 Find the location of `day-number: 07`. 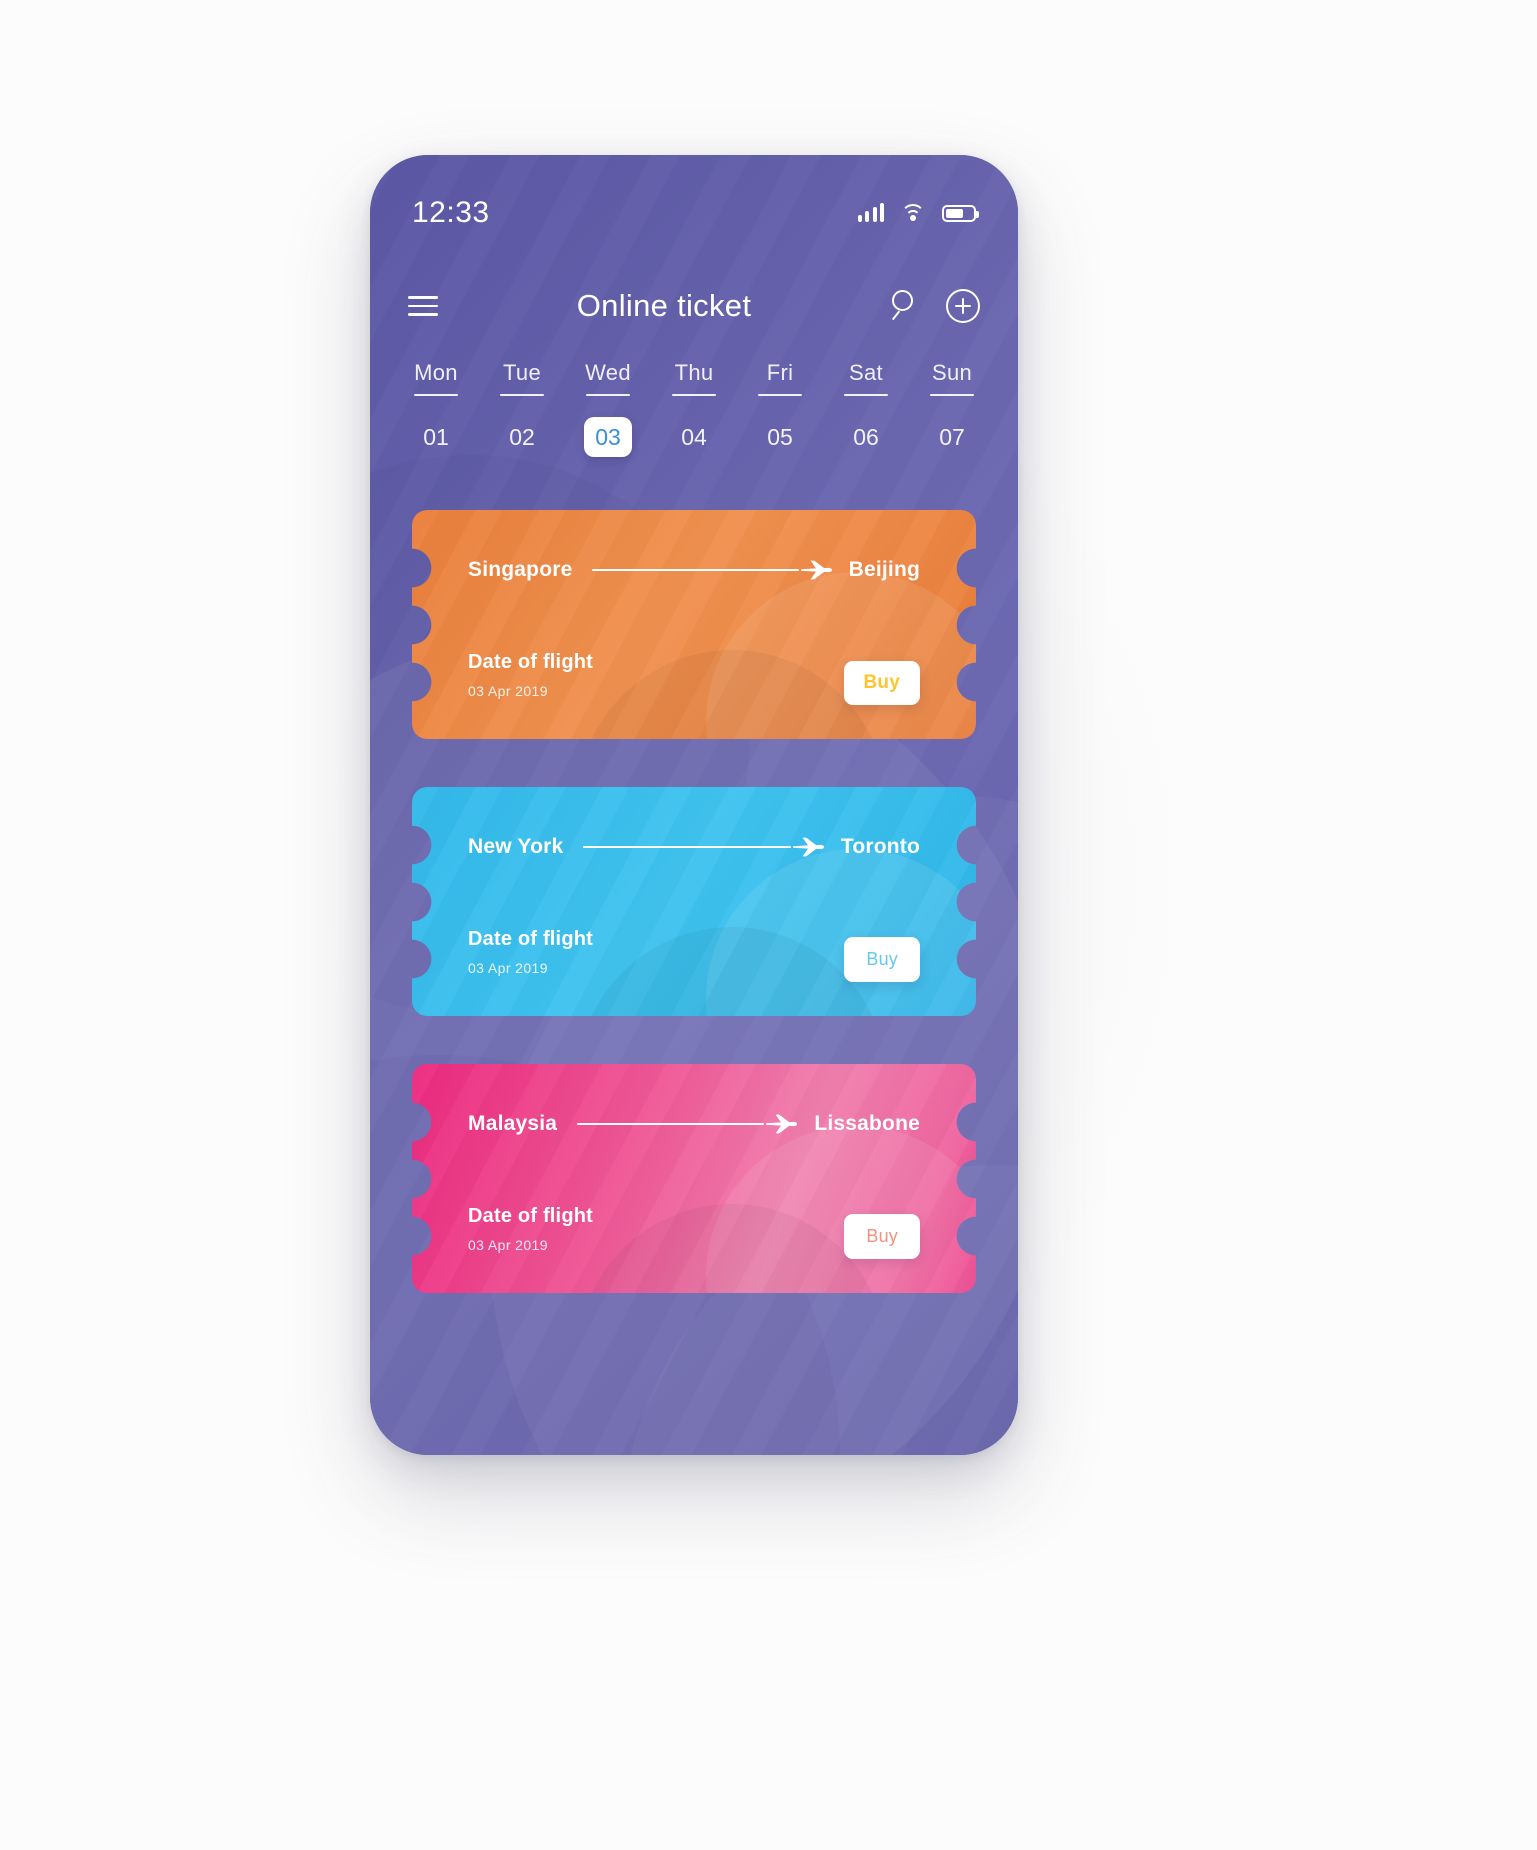

day-number: 07 is located at coordinates (952, 437).